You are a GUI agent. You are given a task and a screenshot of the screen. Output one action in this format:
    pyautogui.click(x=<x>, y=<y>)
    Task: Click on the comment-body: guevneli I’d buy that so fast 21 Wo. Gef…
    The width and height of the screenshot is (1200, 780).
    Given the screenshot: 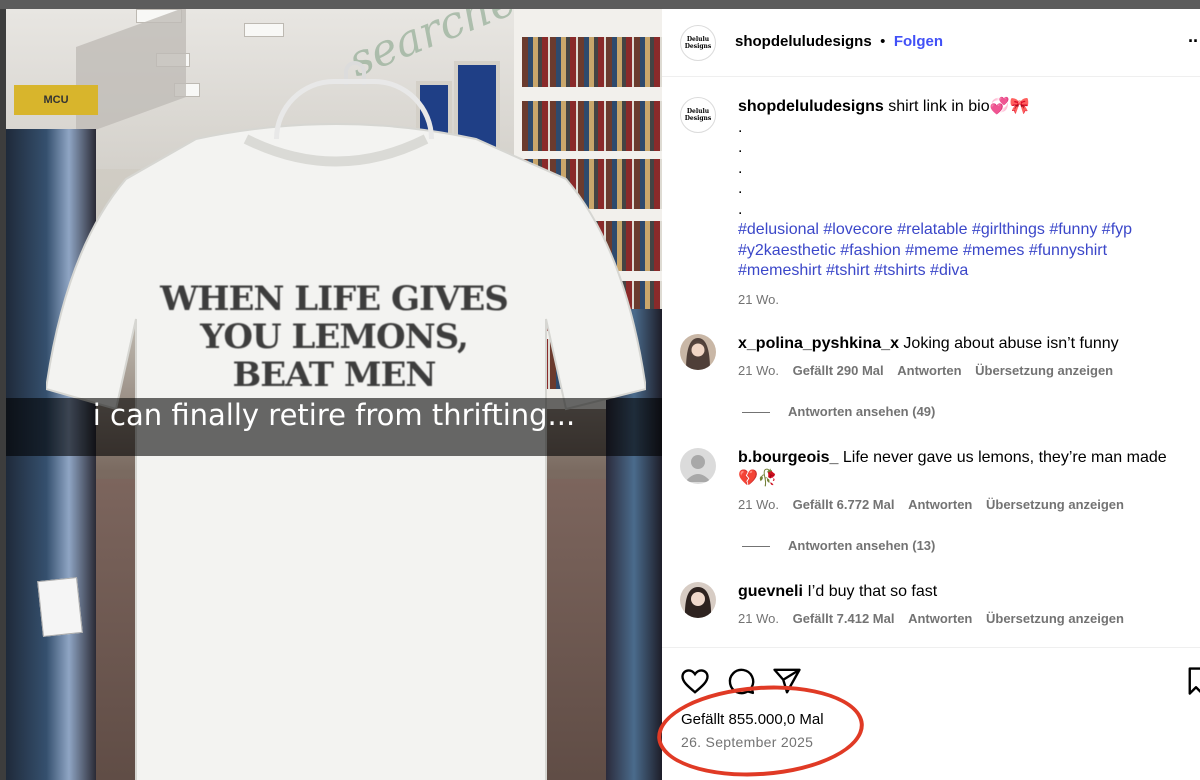 What is the action you would take?
    pyautogui.click(x=964, y=604)
    